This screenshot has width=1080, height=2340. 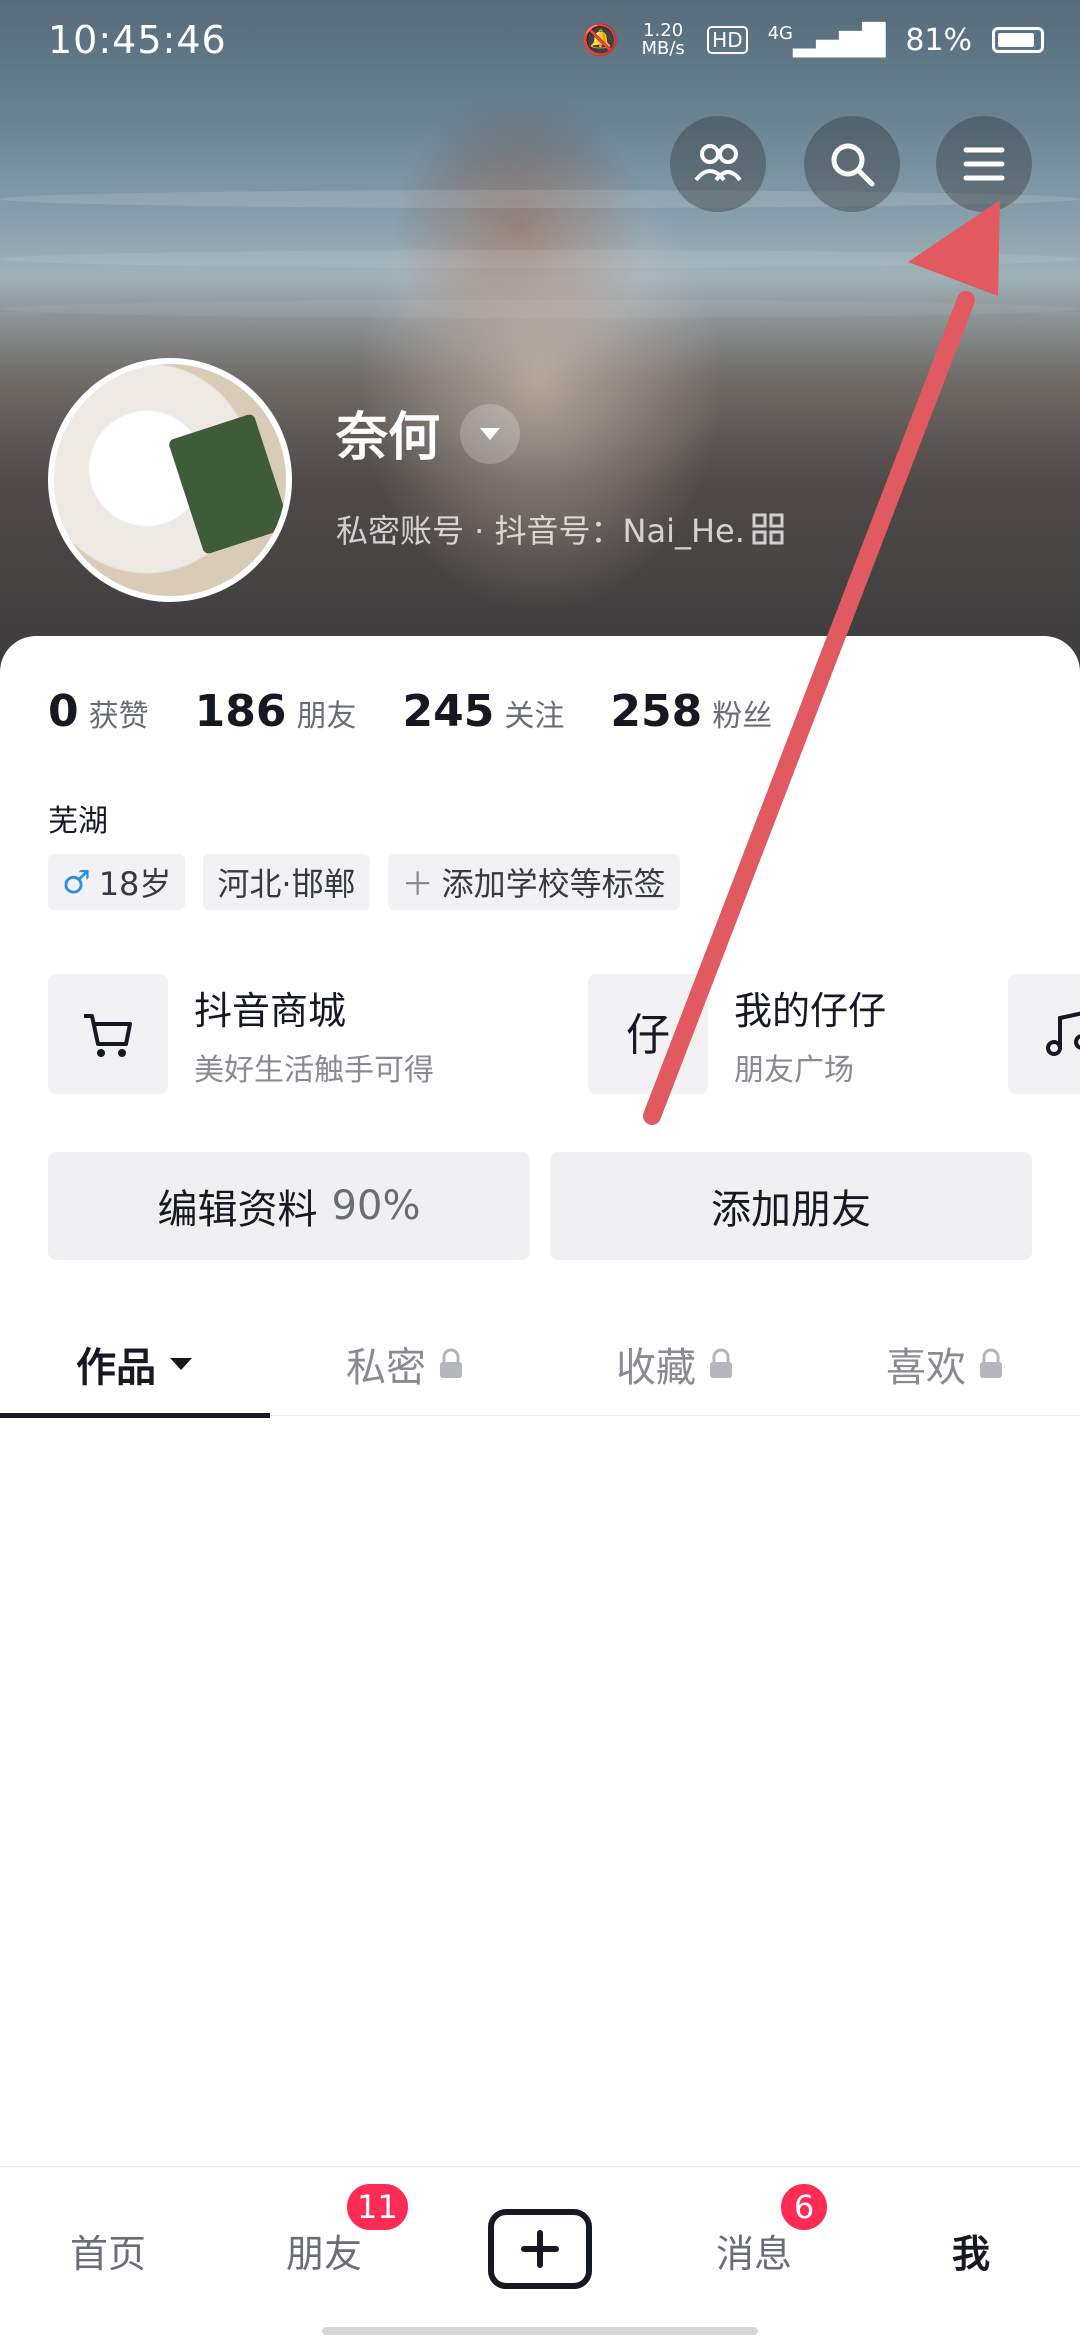 I want to click on friends-button, so click(x=718, y=164).